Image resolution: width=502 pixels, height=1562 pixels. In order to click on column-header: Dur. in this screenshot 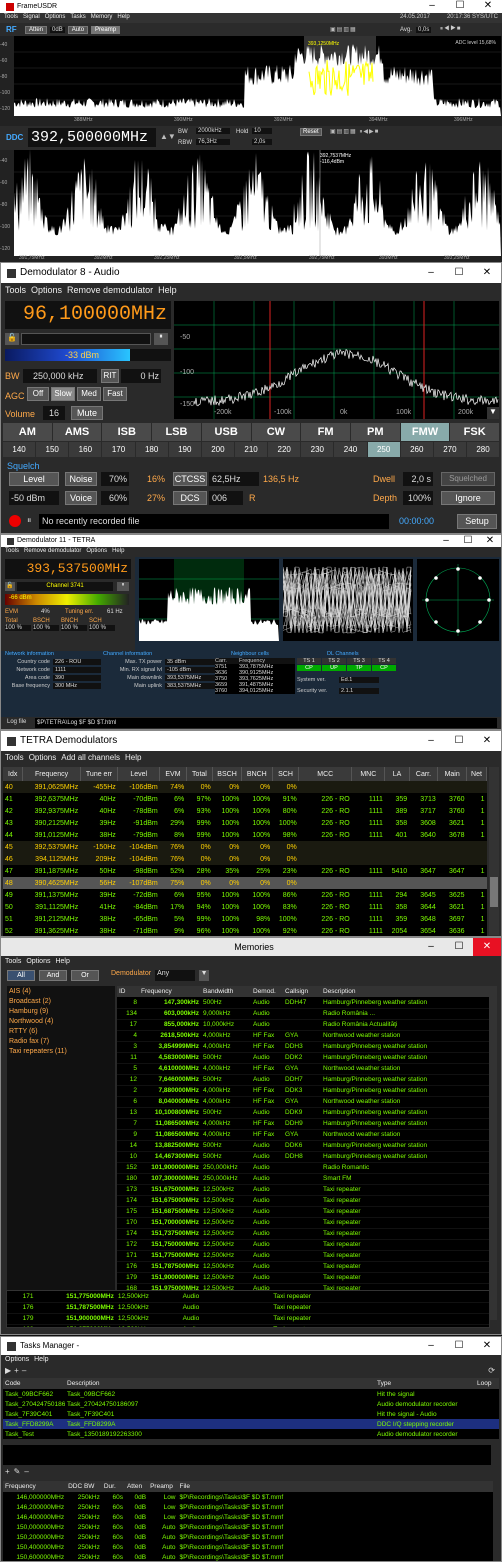, I will do `click(113, 1486)`.